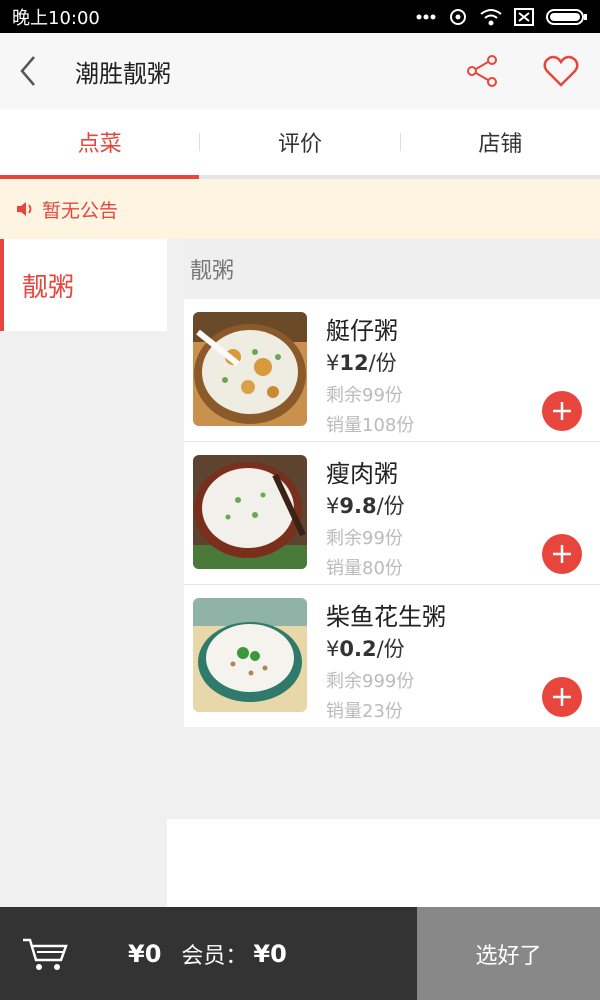 The image size is (600, 1000). What do you see at coordinates (362, 331) in the screenshot?
I see `dish-name: 艇仔粥` at bounding box center [362, 331].